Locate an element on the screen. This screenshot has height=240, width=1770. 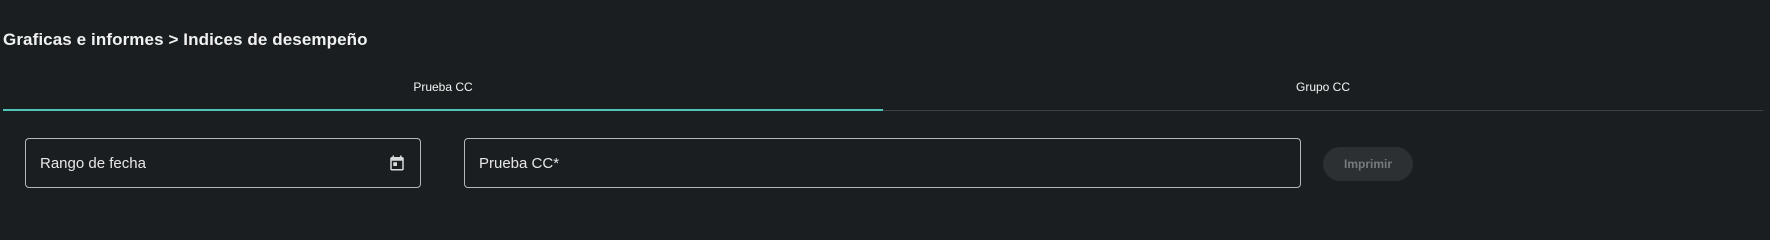
tab-prueba-cc: Prueba CC is located at coordinates (443, 90).